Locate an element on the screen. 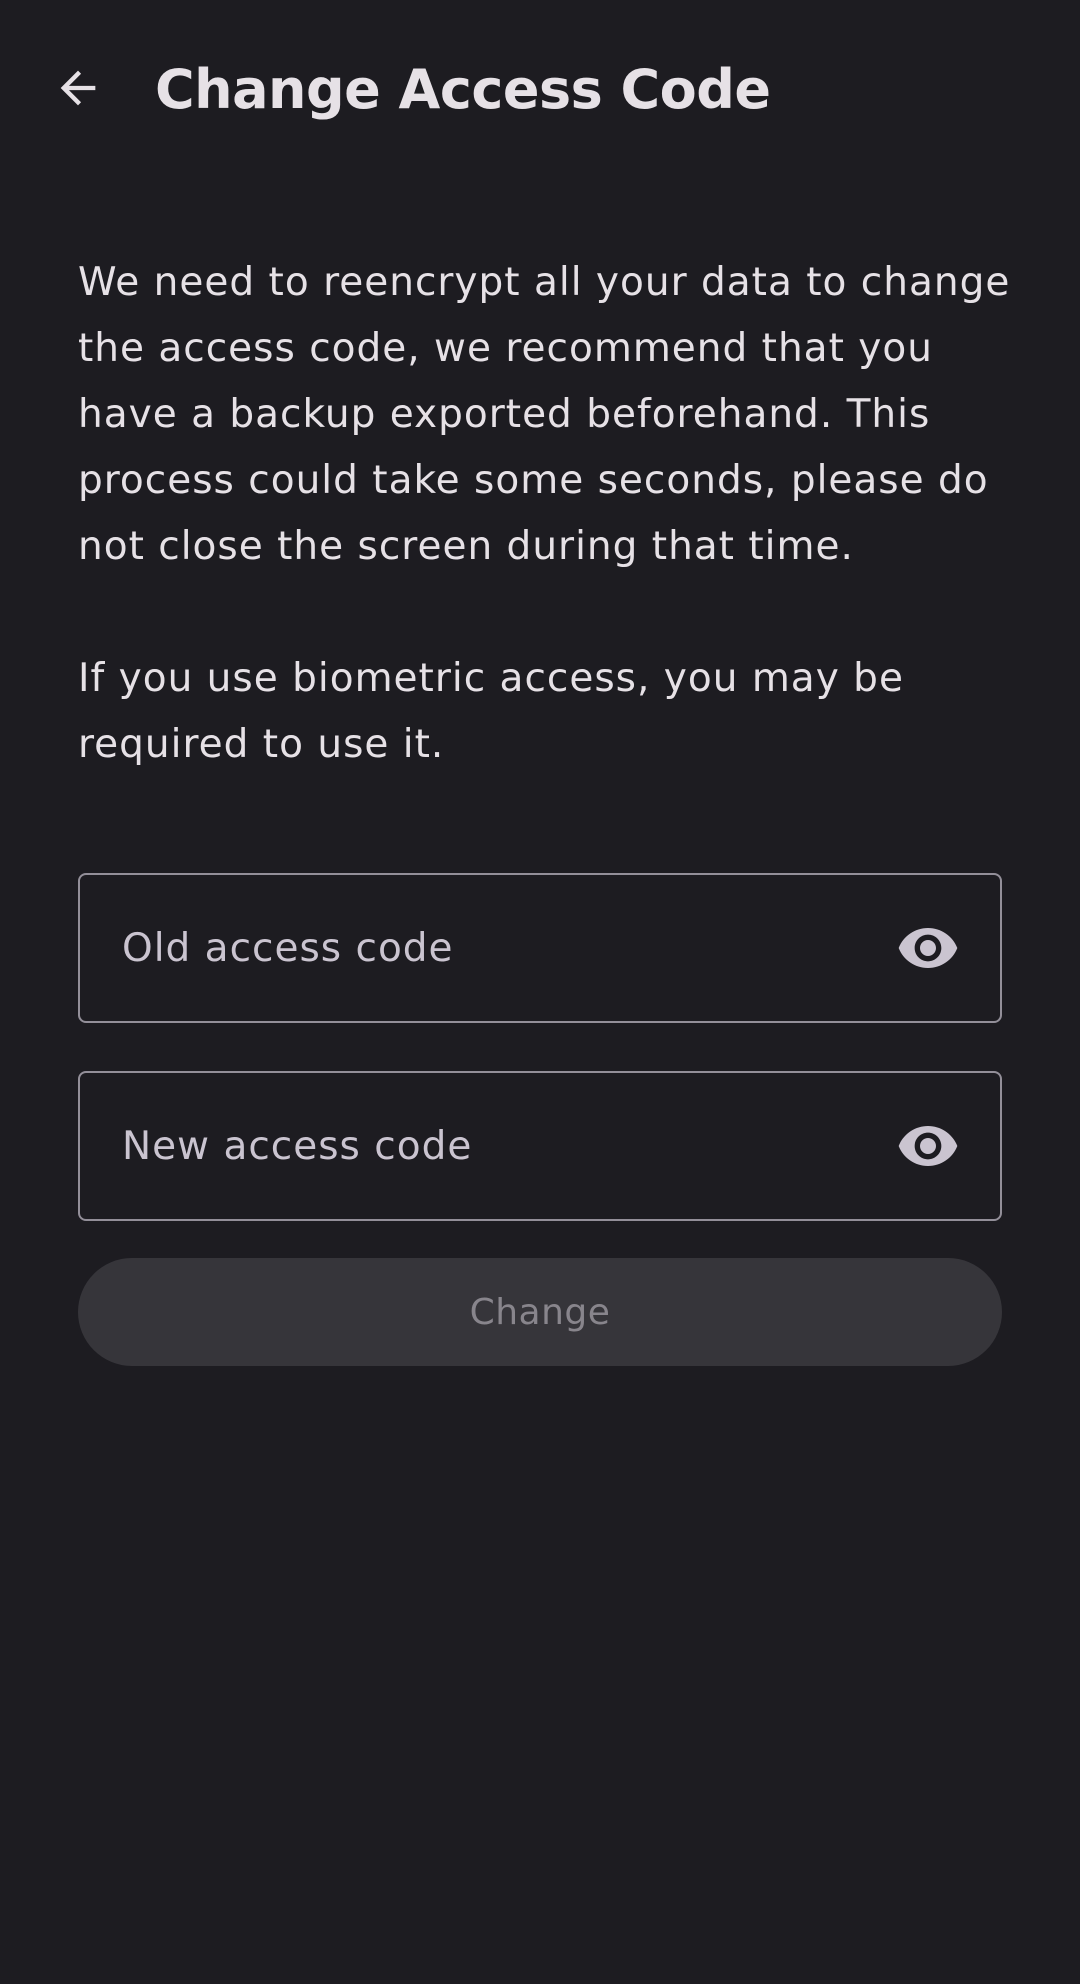 The height and width of the screenshot is (1984, 1080). new-access-code-input is located at coordinates (479, 1146).